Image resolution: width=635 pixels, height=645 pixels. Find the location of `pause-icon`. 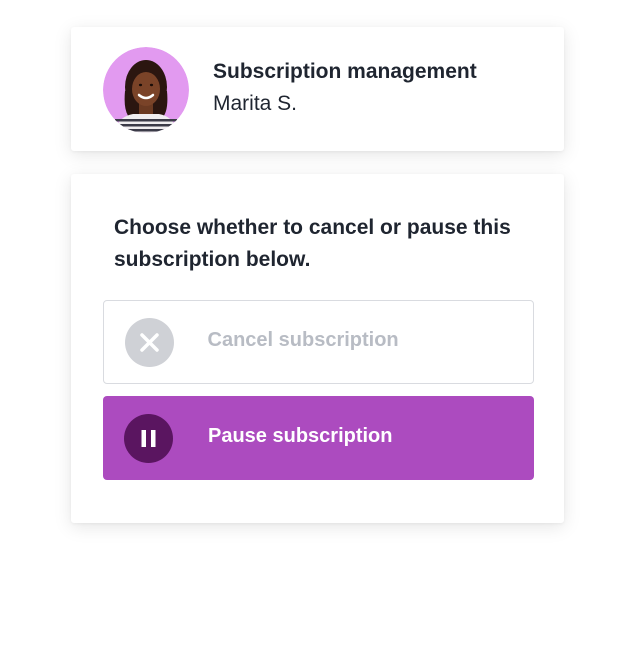

pause-icon is located at coordinates (148, 438).